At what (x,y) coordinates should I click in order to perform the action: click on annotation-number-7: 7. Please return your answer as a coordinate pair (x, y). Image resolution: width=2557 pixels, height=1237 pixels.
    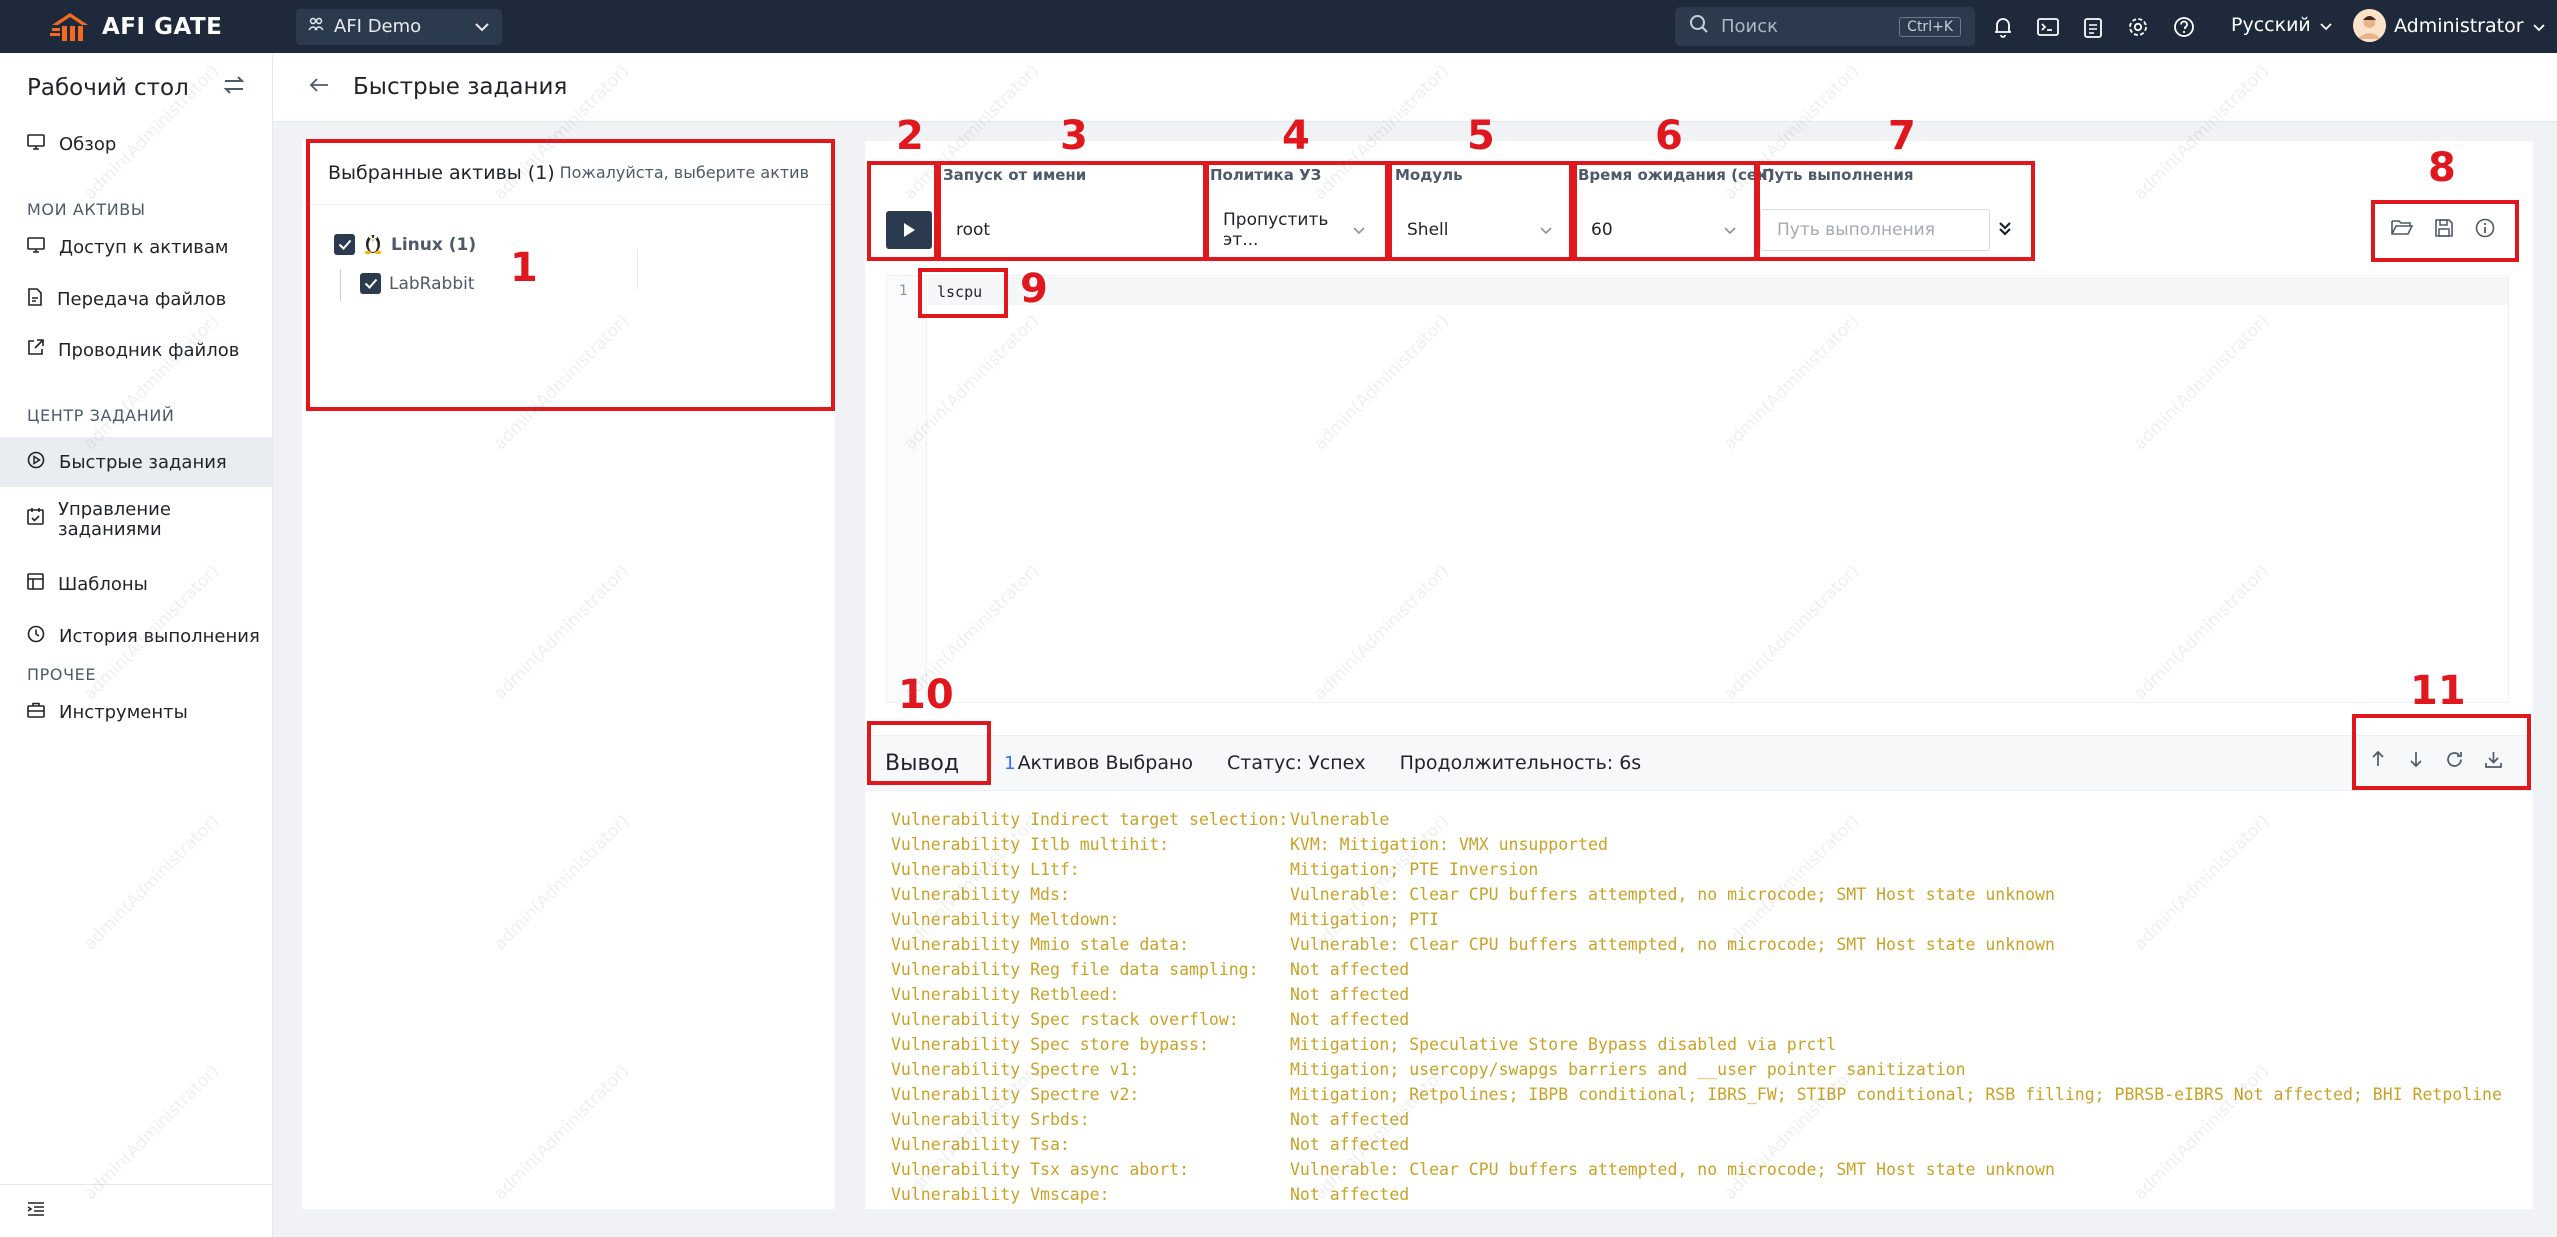
    Looking at the image, I should click on (1902, 136).